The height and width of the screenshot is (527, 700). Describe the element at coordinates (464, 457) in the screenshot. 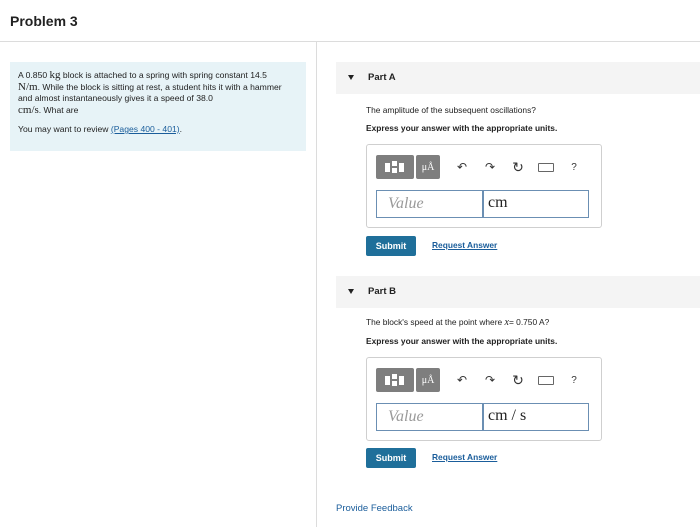

I see `part-b-request-answer-link: Request Answer` at that location.